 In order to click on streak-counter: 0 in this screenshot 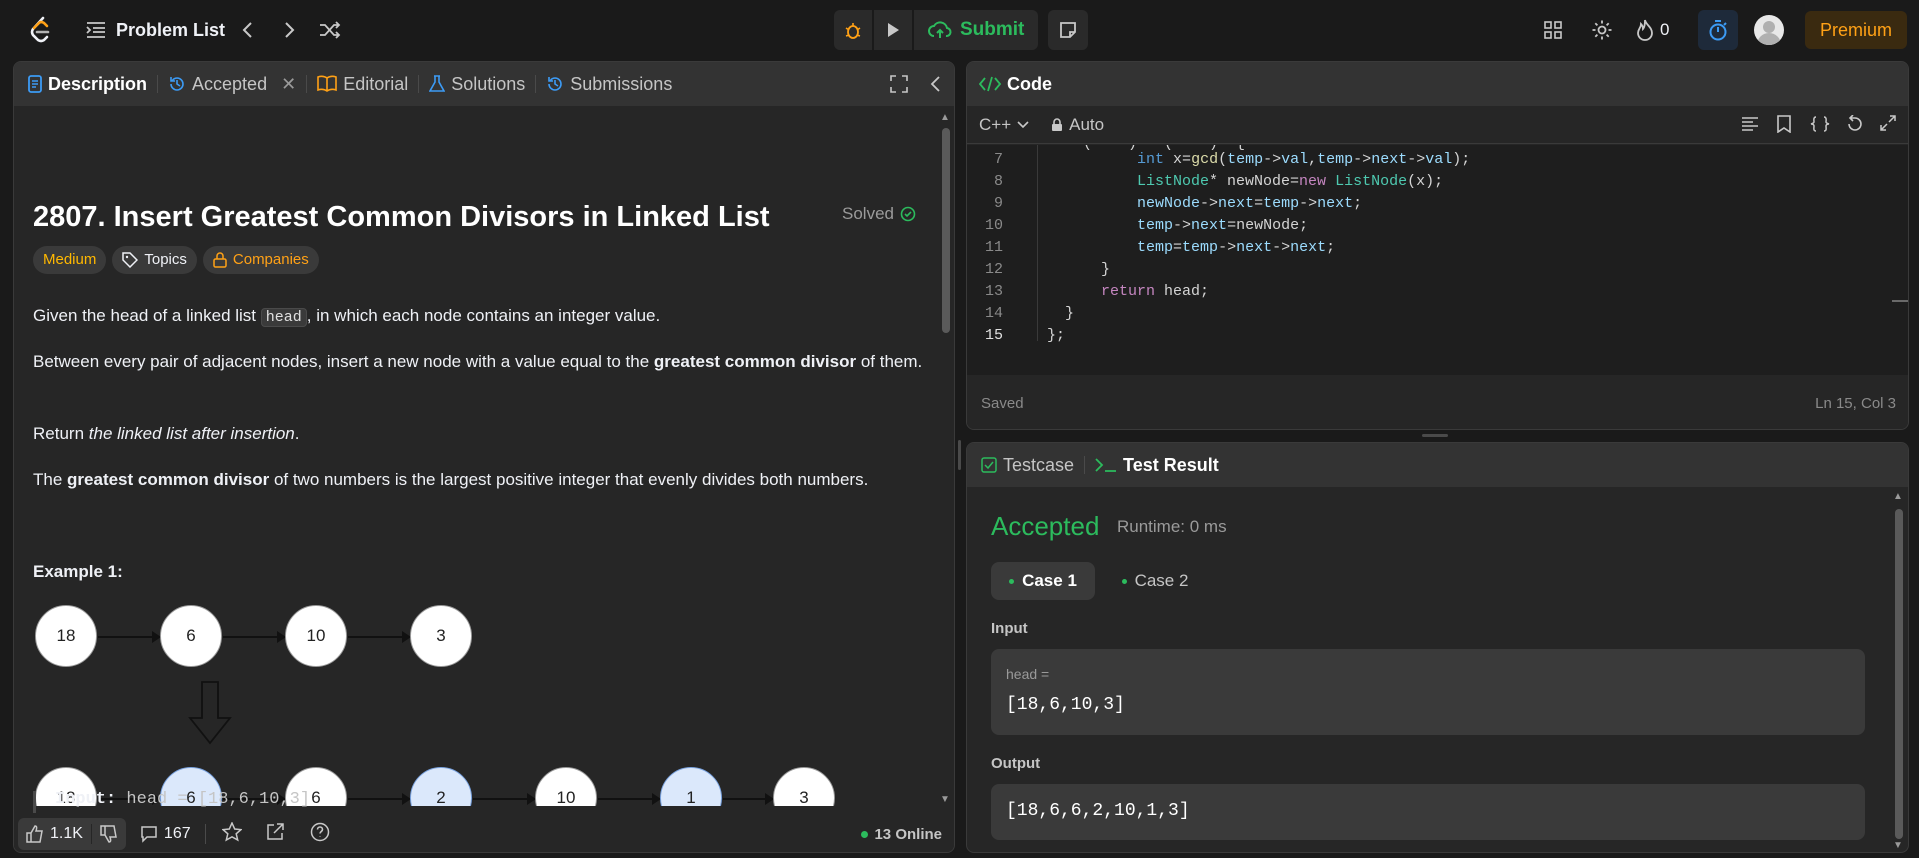, I will do `click(1652, 30)`.